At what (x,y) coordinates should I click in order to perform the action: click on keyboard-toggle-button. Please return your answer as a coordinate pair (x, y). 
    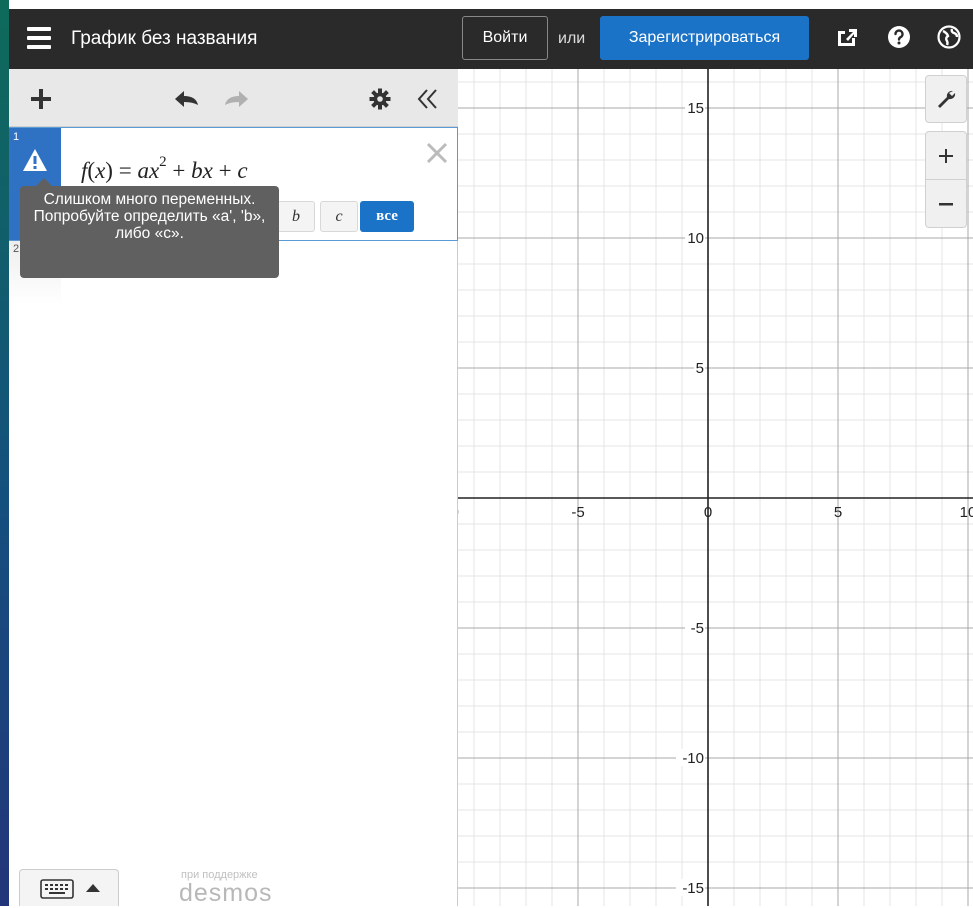
    Looking at the image, I should click on (69, 887).